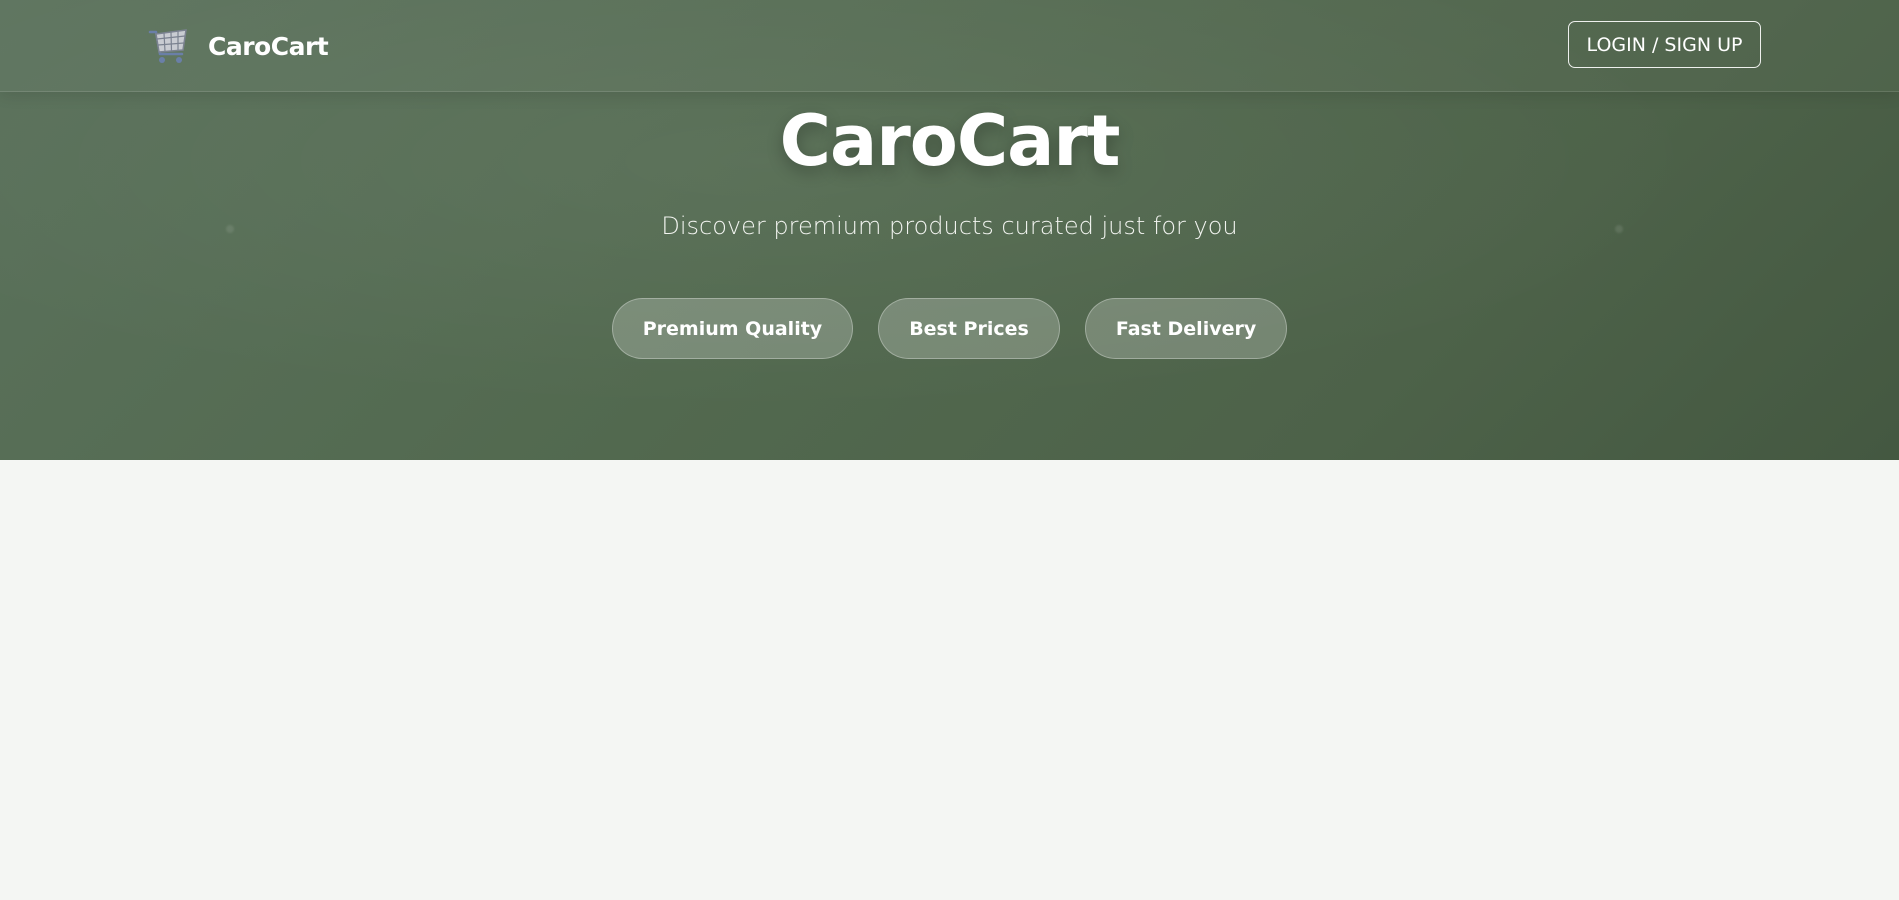 The width and height of the screenshot is (1899, 900). I want to click on hero-title: CaroCart, so click(950, 141).